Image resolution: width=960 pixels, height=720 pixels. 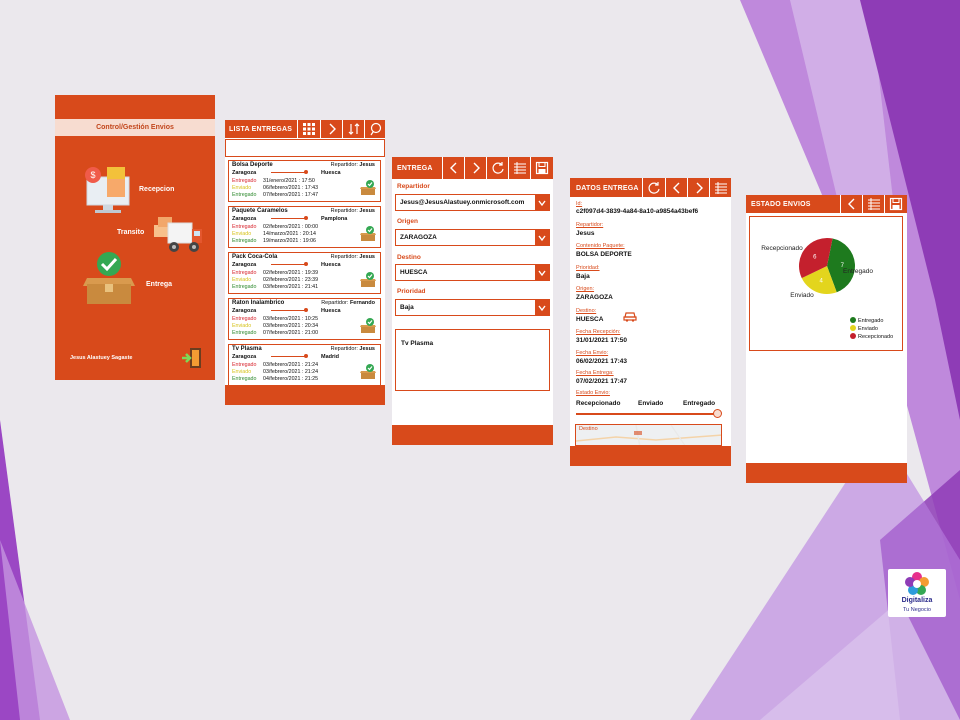 What do you see at coordinates (866, 320) in the screenshot?
I see `legend-item: Entregado` at bounding box center [866, 320].